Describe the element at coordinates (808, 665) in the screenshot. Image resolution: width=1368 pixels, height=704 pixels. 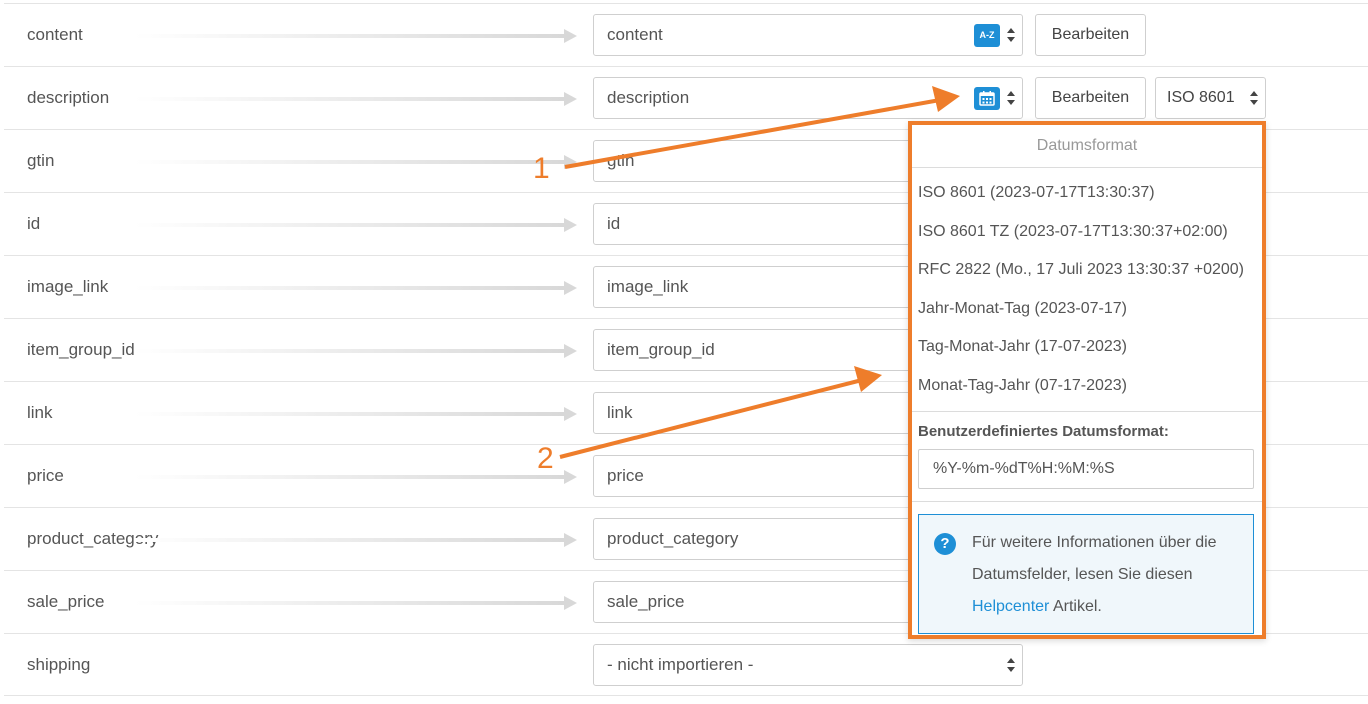
I see `source-field-select: - nicht importieren -` at that location.